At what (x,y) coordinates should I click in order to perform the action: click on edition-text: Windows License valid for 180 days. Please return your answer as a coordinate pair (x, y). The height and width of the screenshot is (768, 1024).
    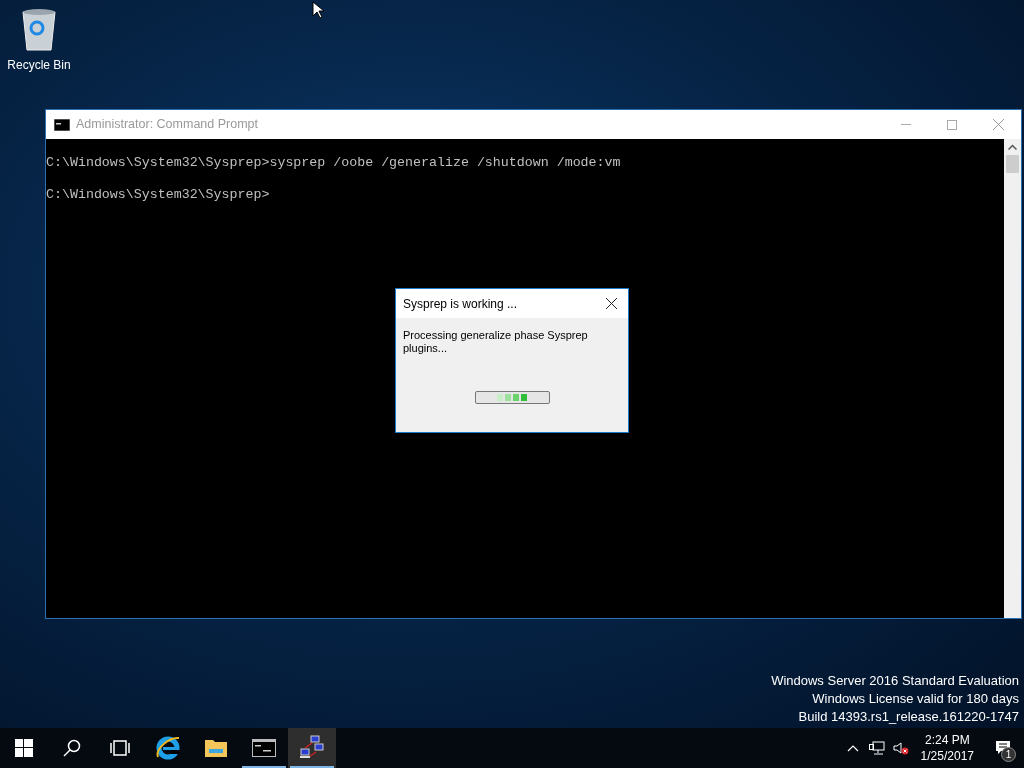
    Looking at the image, I should click on (915, 699).